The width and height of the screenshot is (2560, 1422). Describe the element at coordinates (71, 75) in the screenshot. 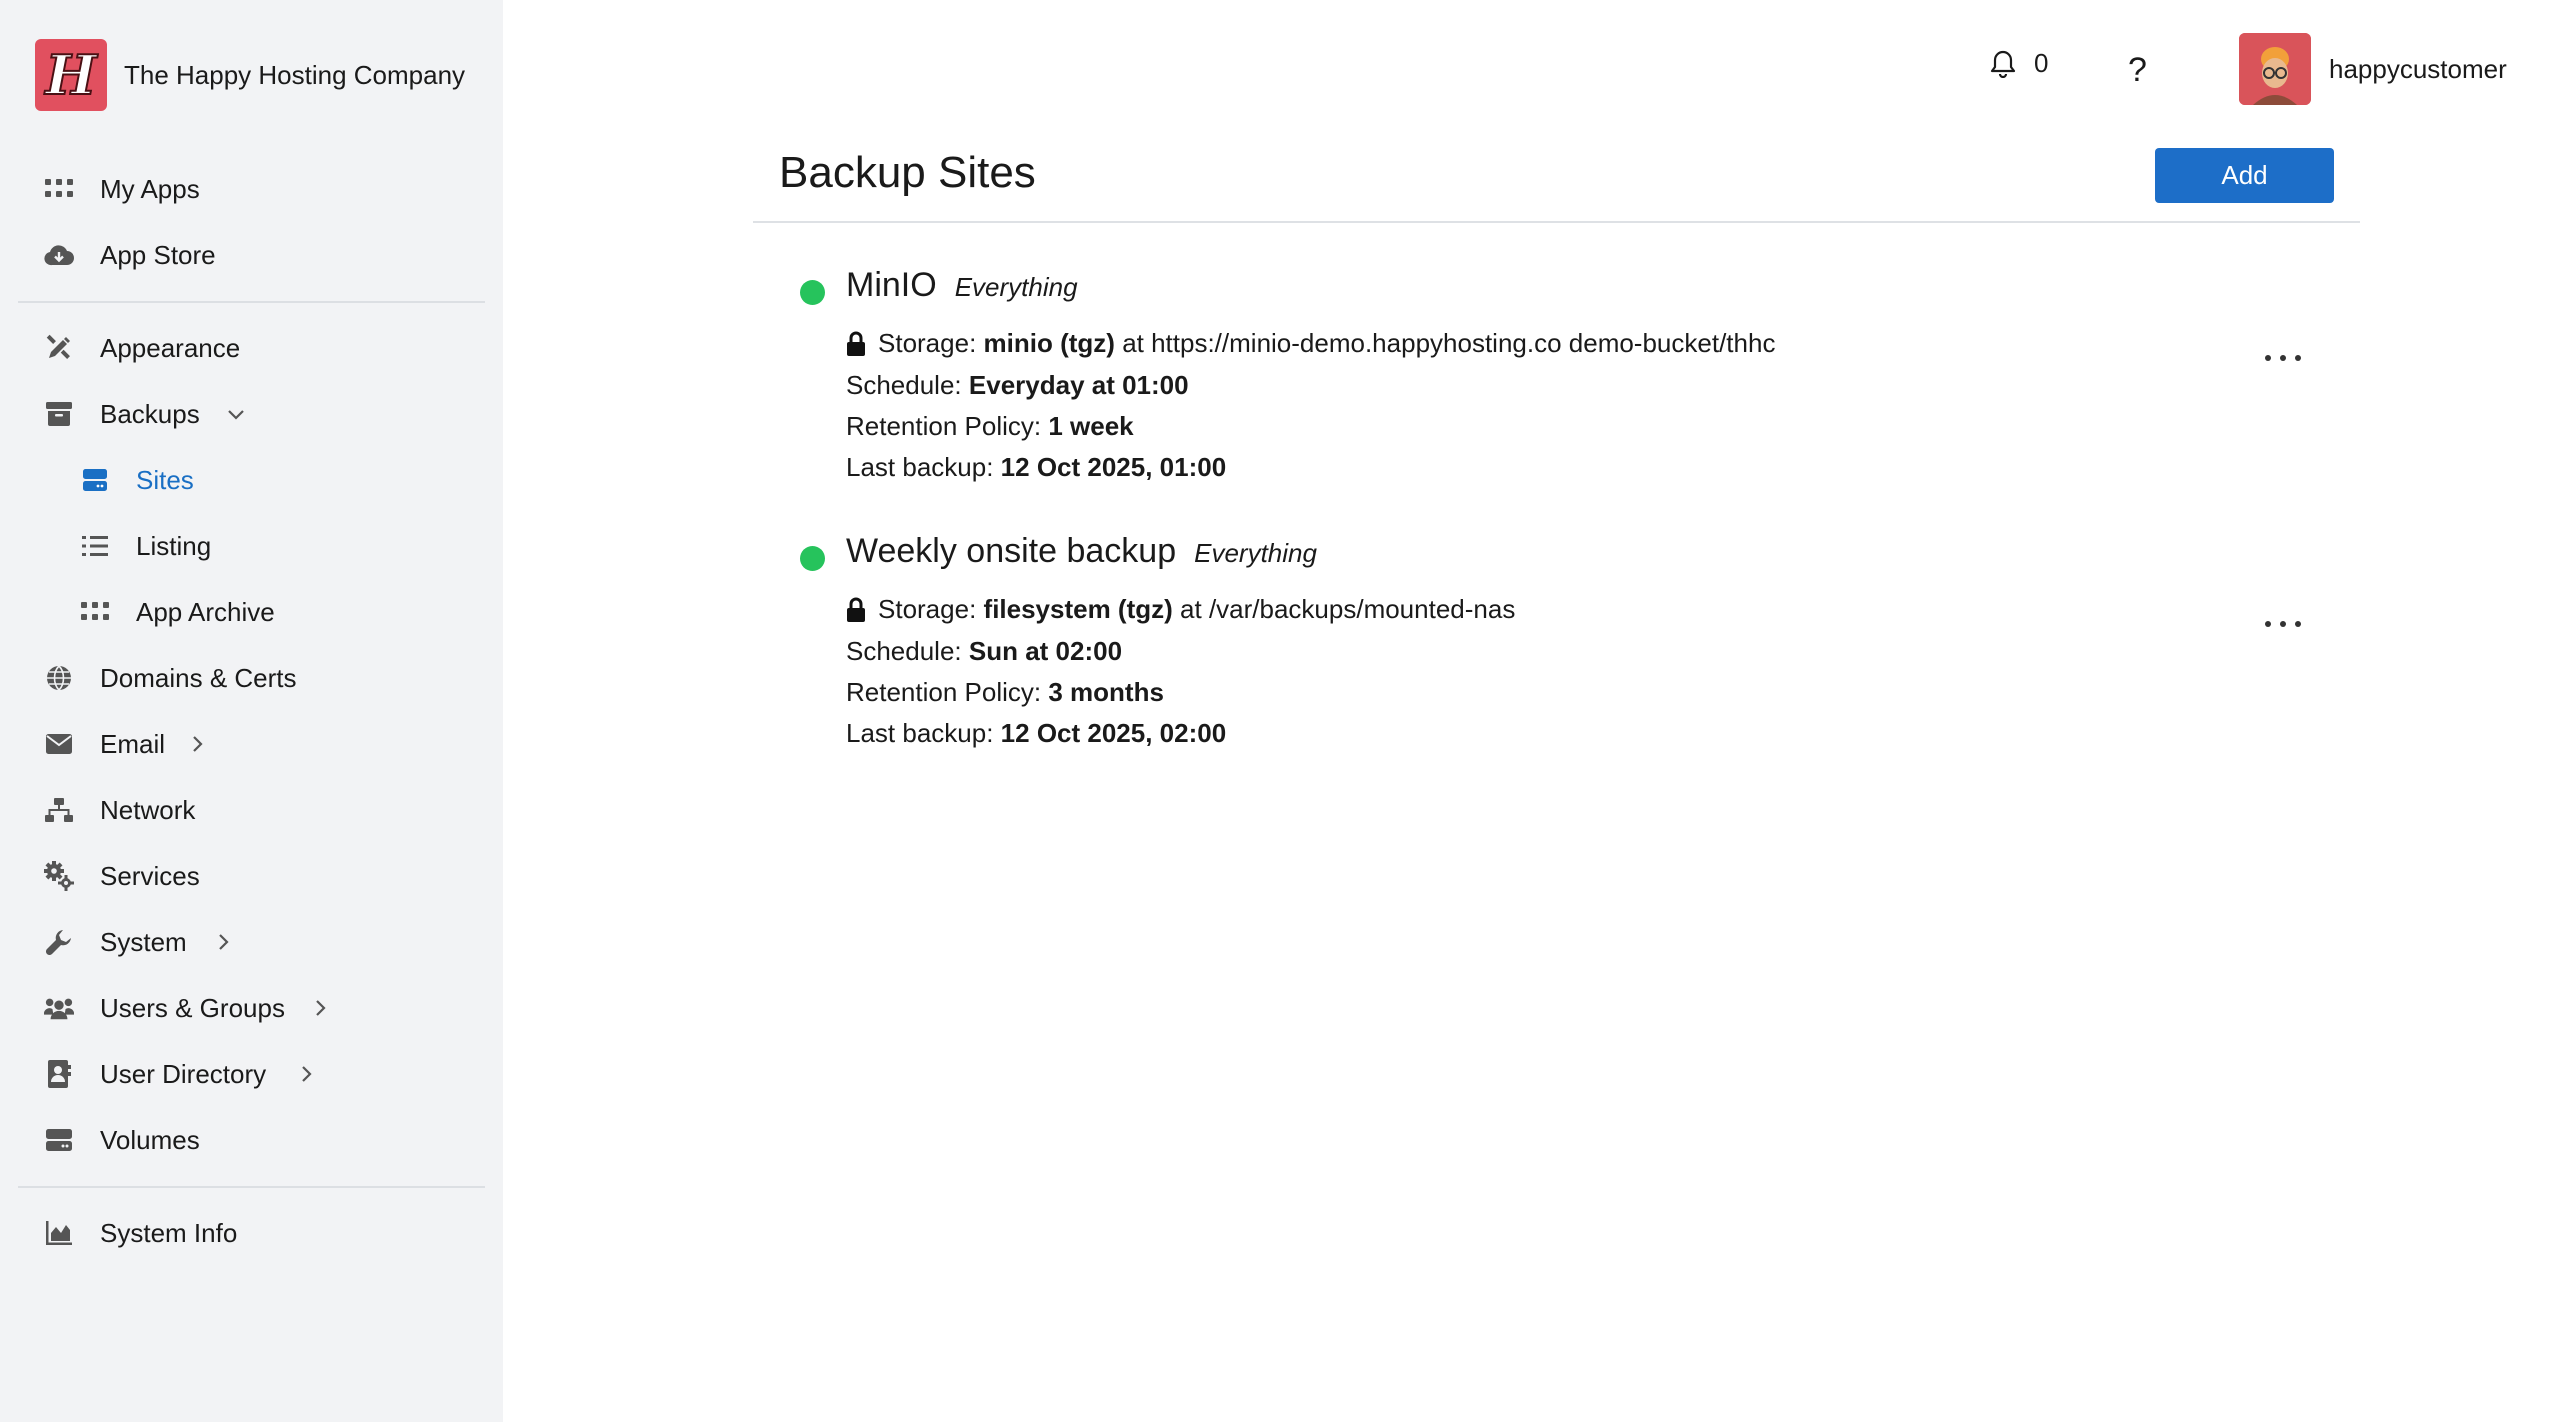

I see `brand-logo: H` at that location.